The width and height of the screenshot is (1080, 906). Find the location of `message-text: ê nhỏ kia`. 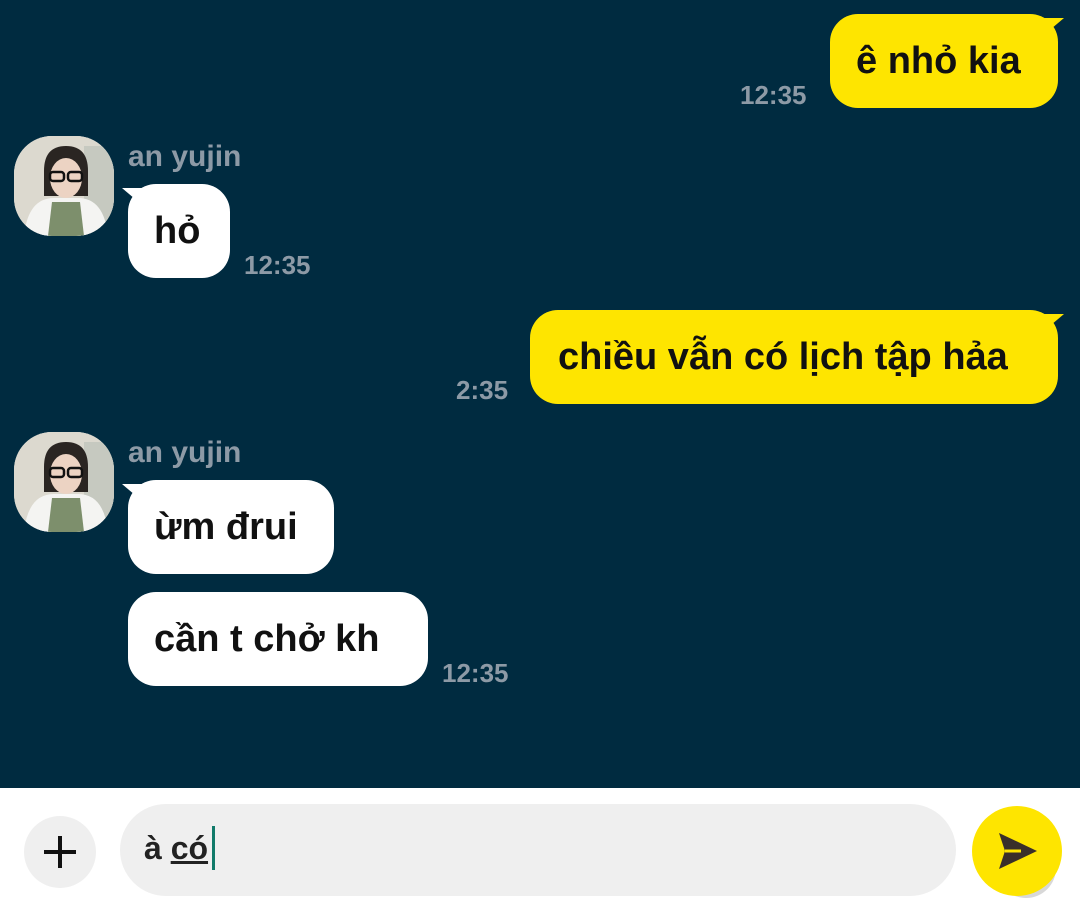

message-text: ê nhỏ kia is located at coordinates (938, 61).